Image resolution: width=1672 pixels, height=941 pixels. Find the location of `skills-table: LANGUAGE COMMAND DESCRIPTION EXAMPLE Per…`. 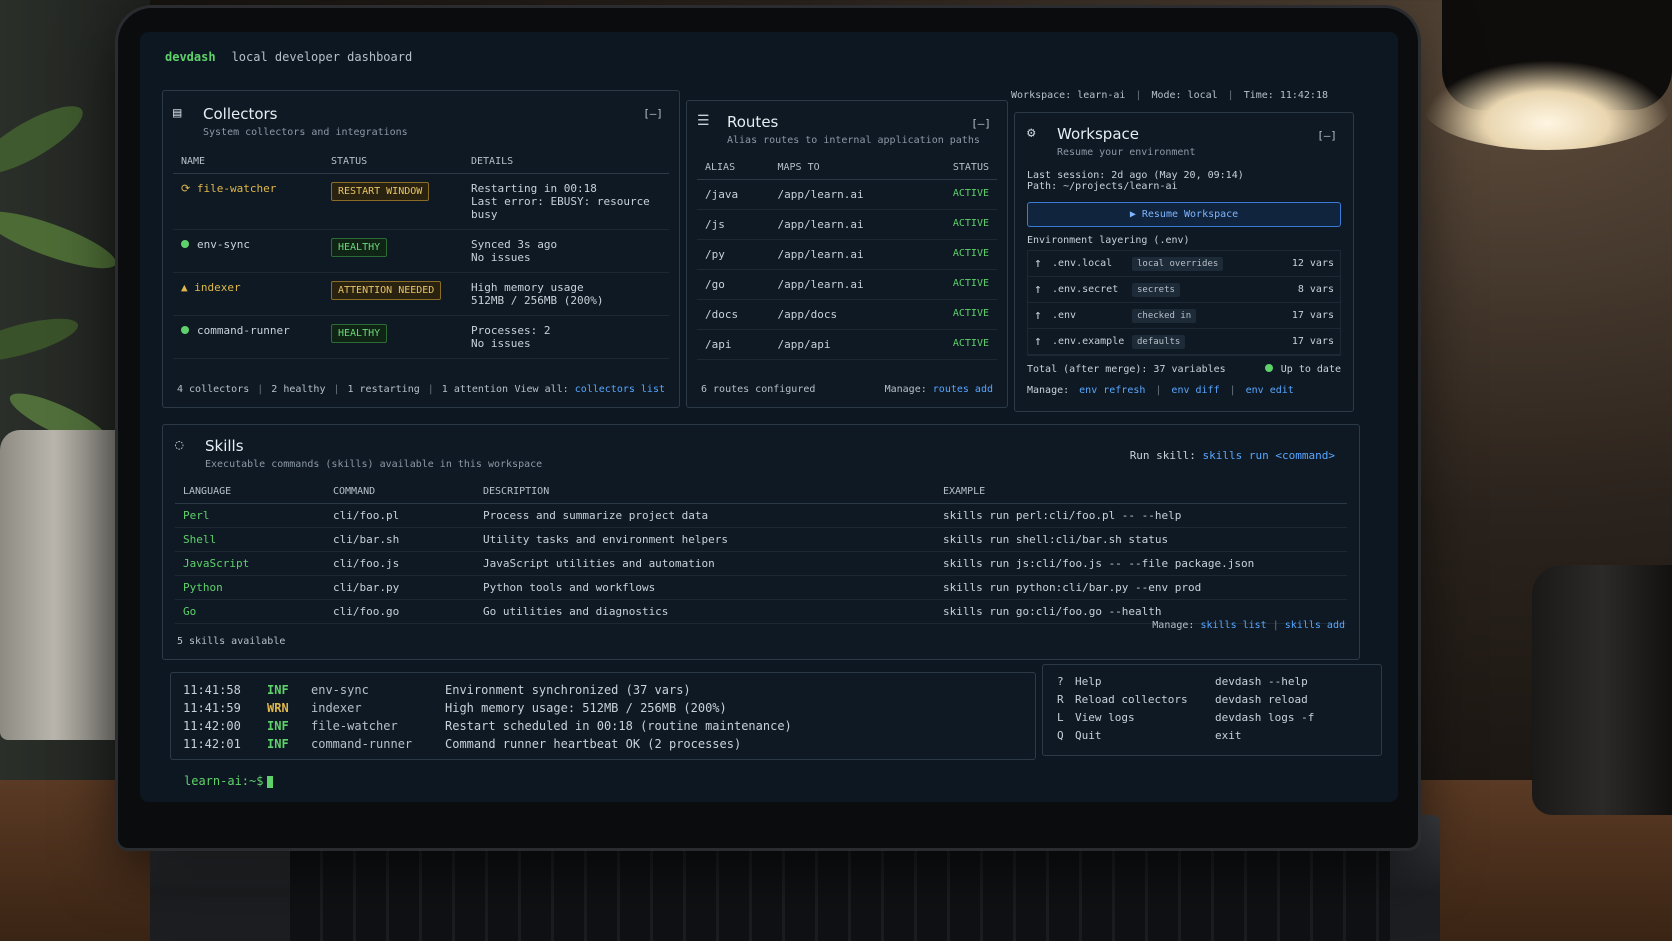

skills-table: LANGUAGE COMMAND DESCRIPTION EXAMPLE Per… is located at coordinates (761, 552).